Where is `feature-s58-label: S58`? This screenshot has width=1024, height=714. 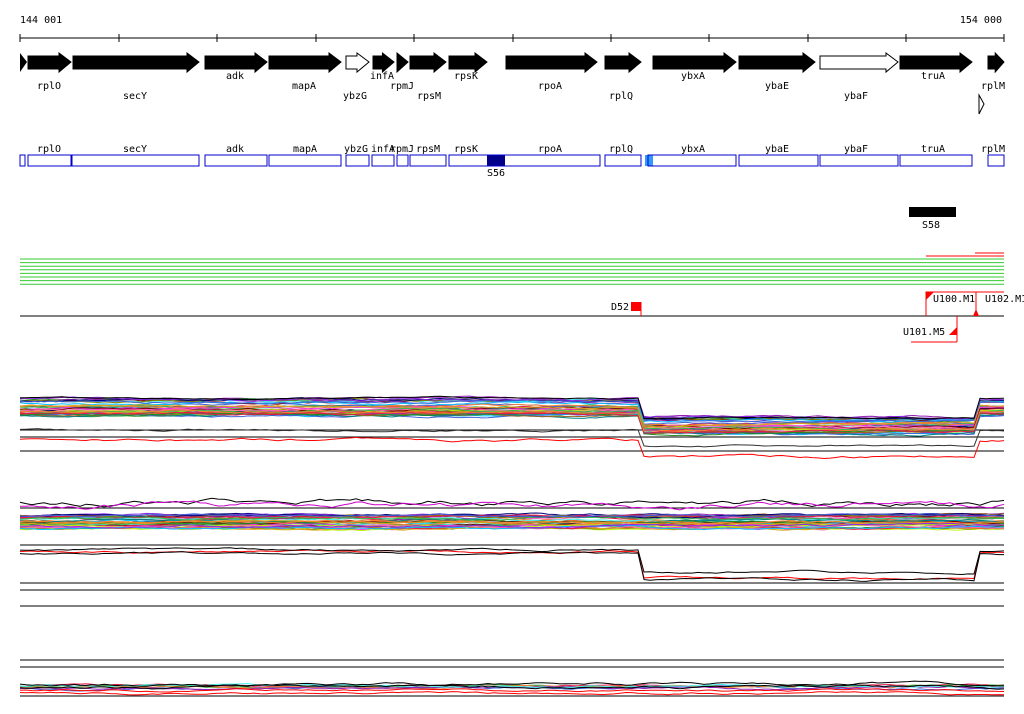
feature-s58-label: S58 is located at coordinates (931, 225).